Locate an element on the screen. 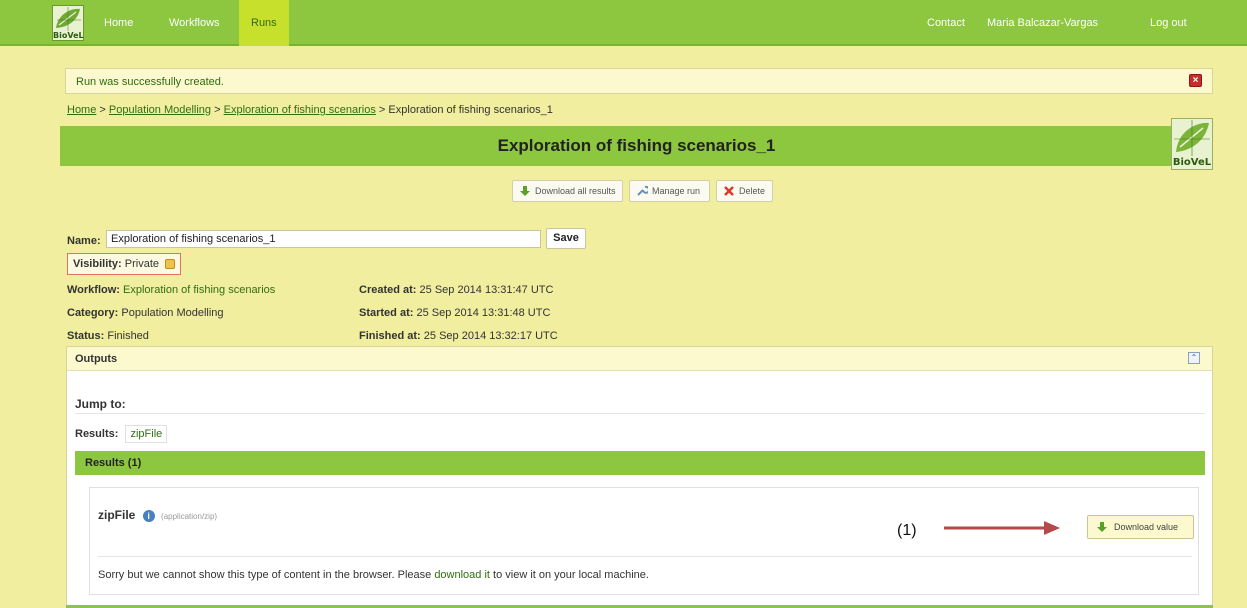 The width and height of the screenshot is (1247, 608). biovel-corner-logo: BioVeL is located at coordinates (1192, 144).